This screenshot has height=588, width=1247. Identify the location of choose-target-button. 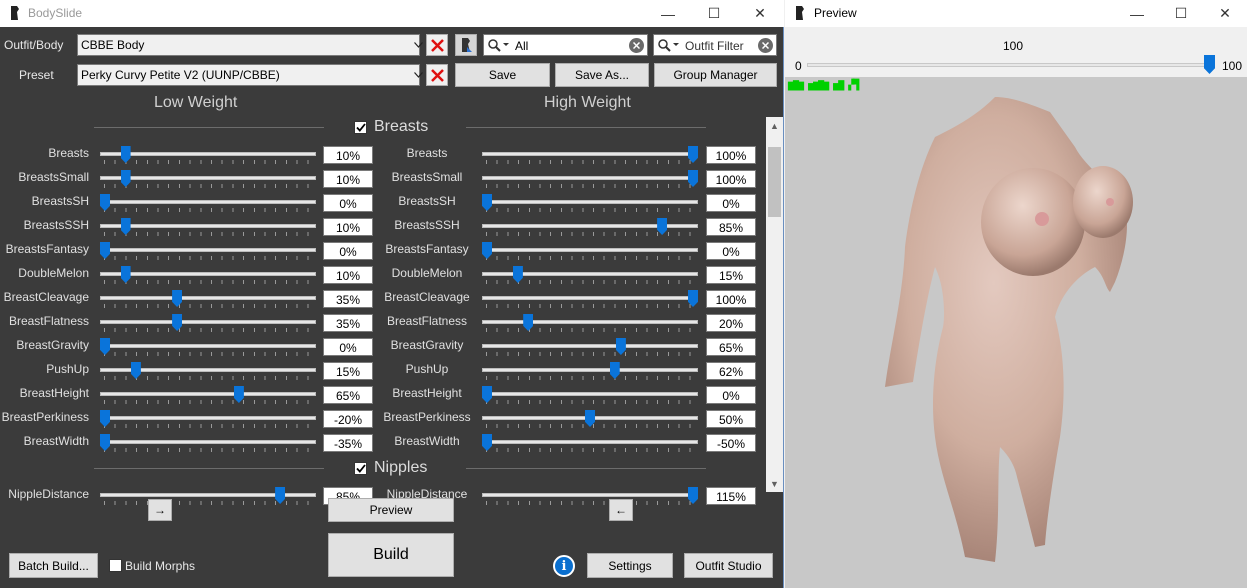
(466, 45).